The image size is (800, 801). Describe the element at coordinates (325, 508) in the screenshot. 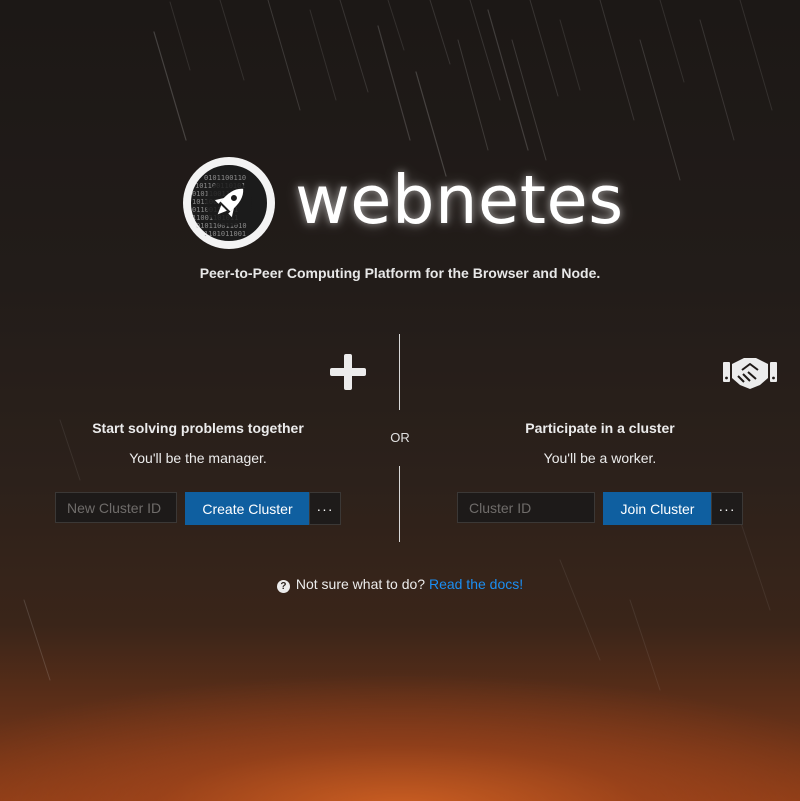

I see `create-cluster-more-button: ···` at that location.